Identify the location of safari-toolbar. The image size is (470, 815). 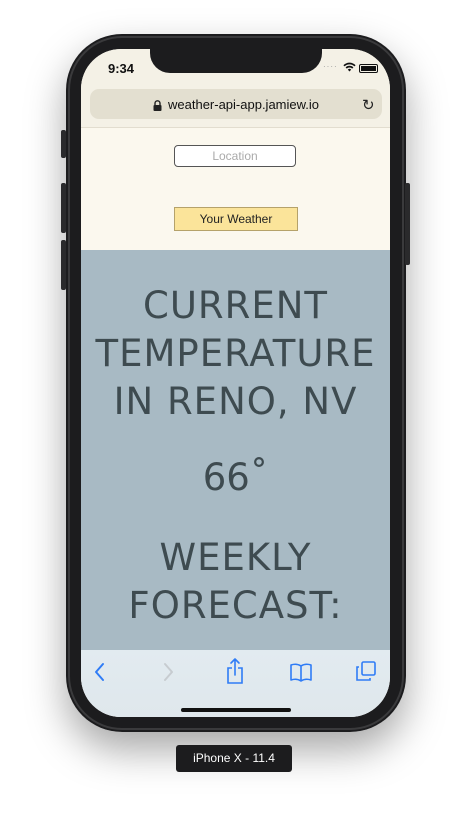
(235, 683).